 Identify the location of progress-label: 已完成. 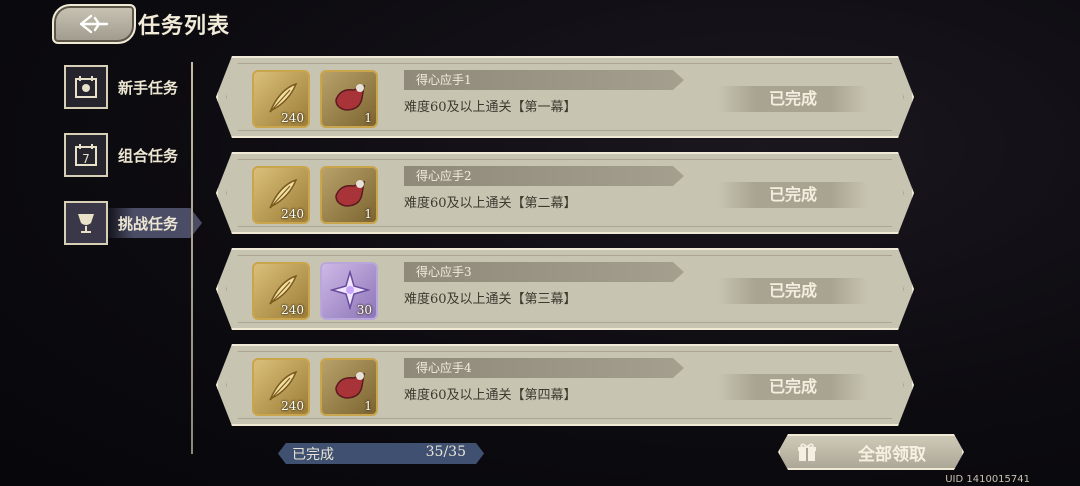
(313, 455).